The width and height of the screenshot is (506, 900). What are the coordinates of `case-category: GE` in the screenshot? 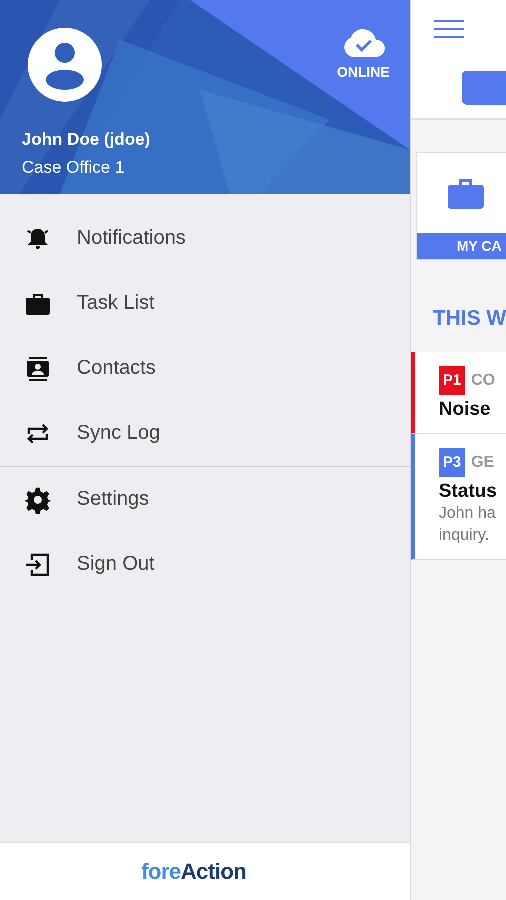 It's located at (482, 463).